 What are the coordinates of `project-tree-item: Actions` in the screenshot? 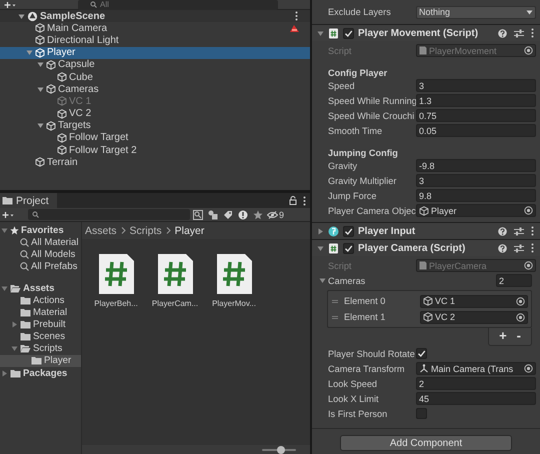 It's located at (40, 300).